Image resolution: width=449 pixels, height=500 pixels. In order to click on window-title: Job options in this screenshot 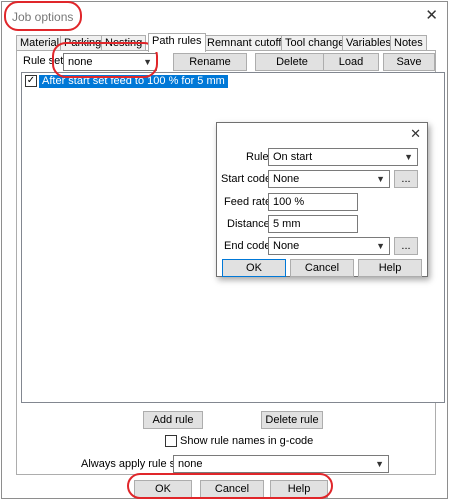, I will do `click(43, 17)`.